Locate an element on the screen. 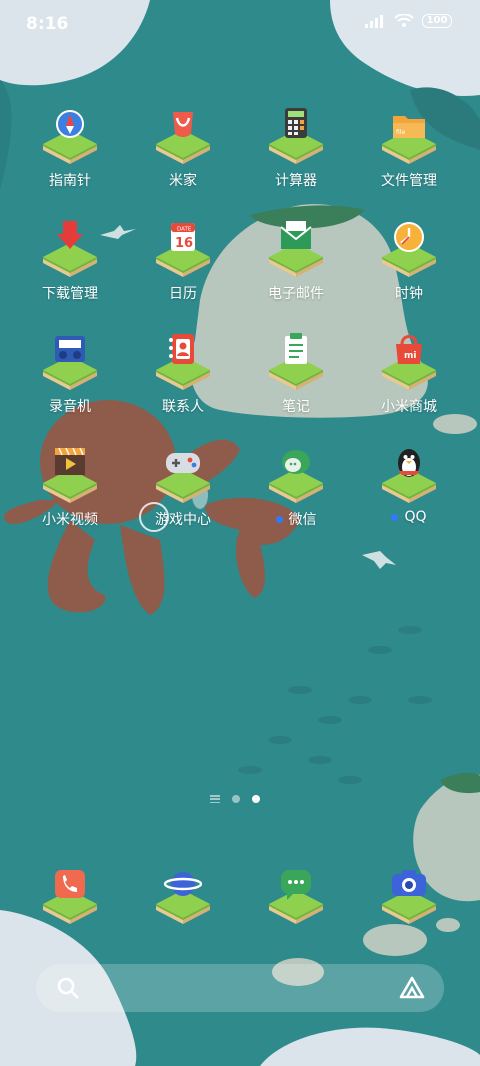  app-label: 录音机 is located at coordinates (70, 406).